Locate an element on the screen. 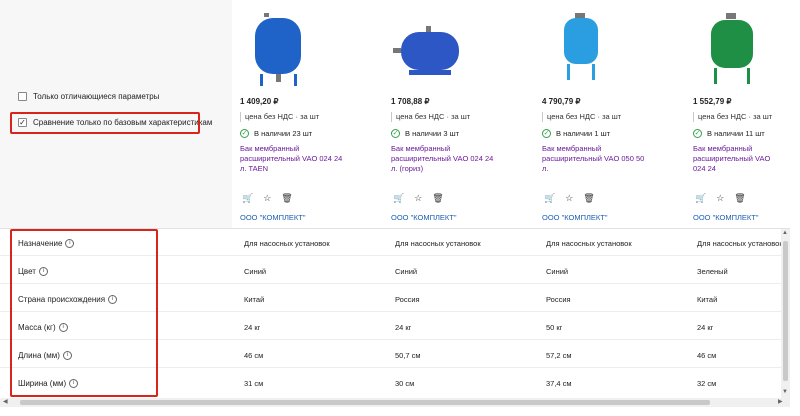 The image size is (800, 416). only-diff-checkbox is located at coordinates (22, 96).